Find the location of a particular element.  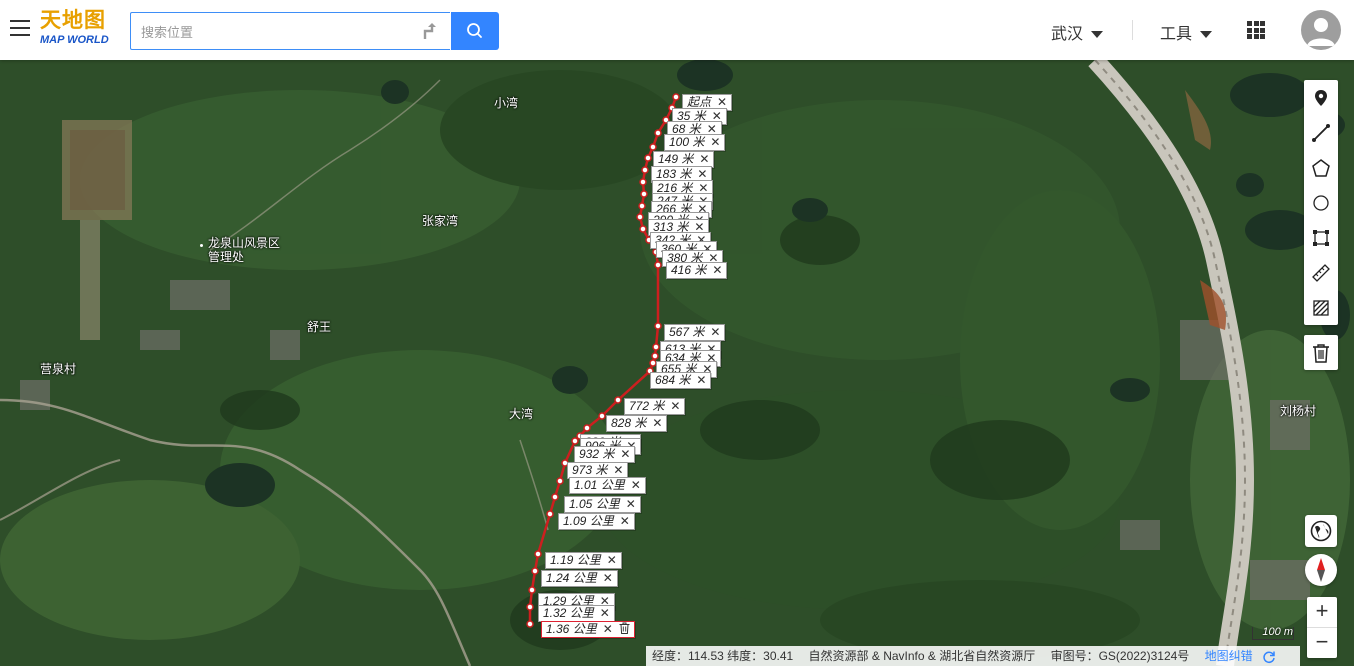

search-input is located at coordinates (272, 32).